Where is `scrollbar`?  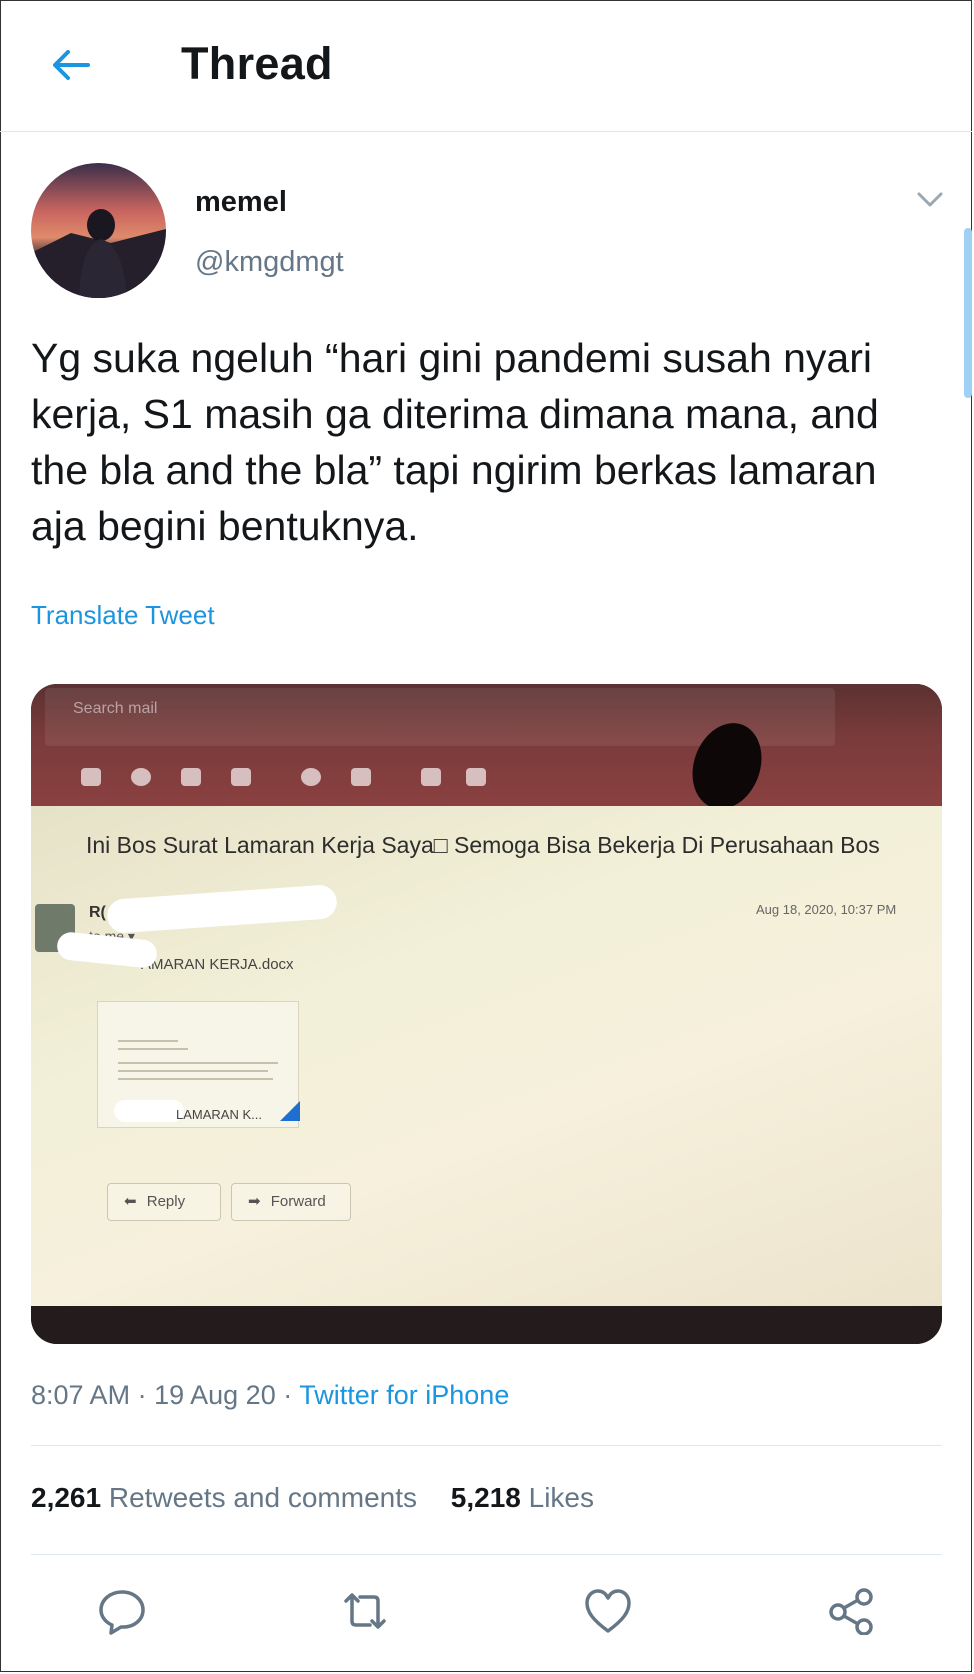
scrollbar is located at coordinates (968, 313).